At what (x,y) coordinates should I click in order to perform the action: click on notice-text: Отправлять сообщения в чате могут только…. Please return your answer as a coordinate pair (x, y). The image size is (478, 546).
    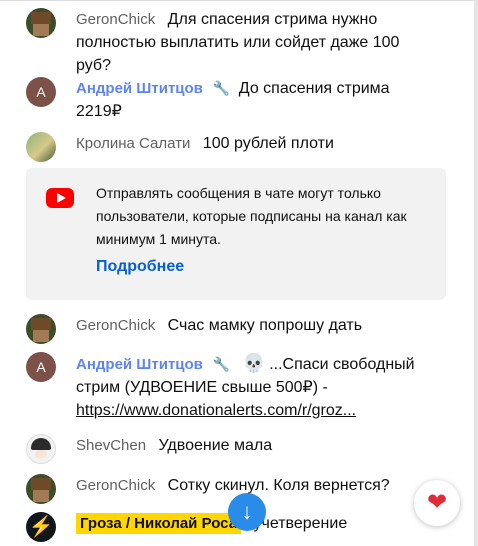
    Looking at the image, I should click on (251, 216).